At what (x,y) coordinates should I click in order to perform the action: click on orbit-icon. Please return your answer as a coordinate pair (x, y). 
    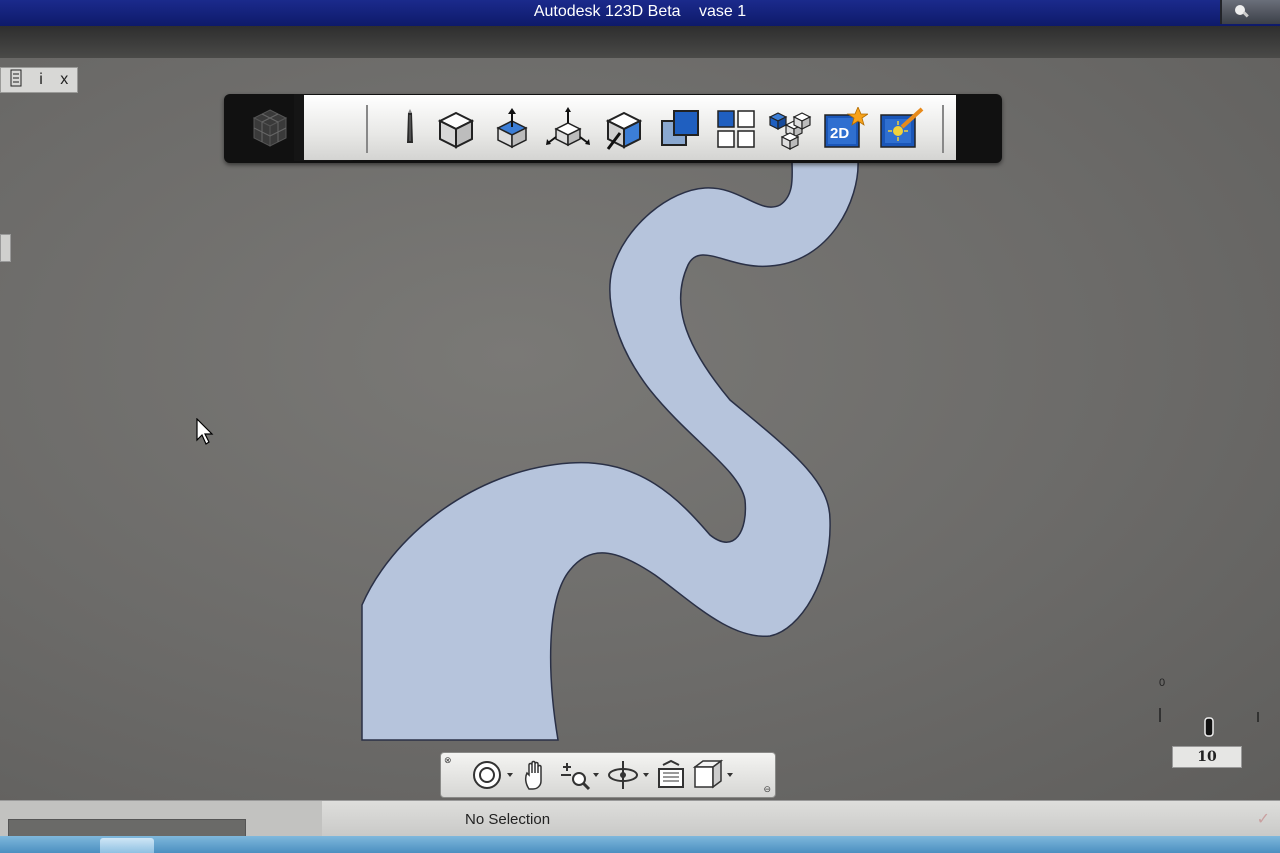
    Looking at the image, I should click on (629, 775).